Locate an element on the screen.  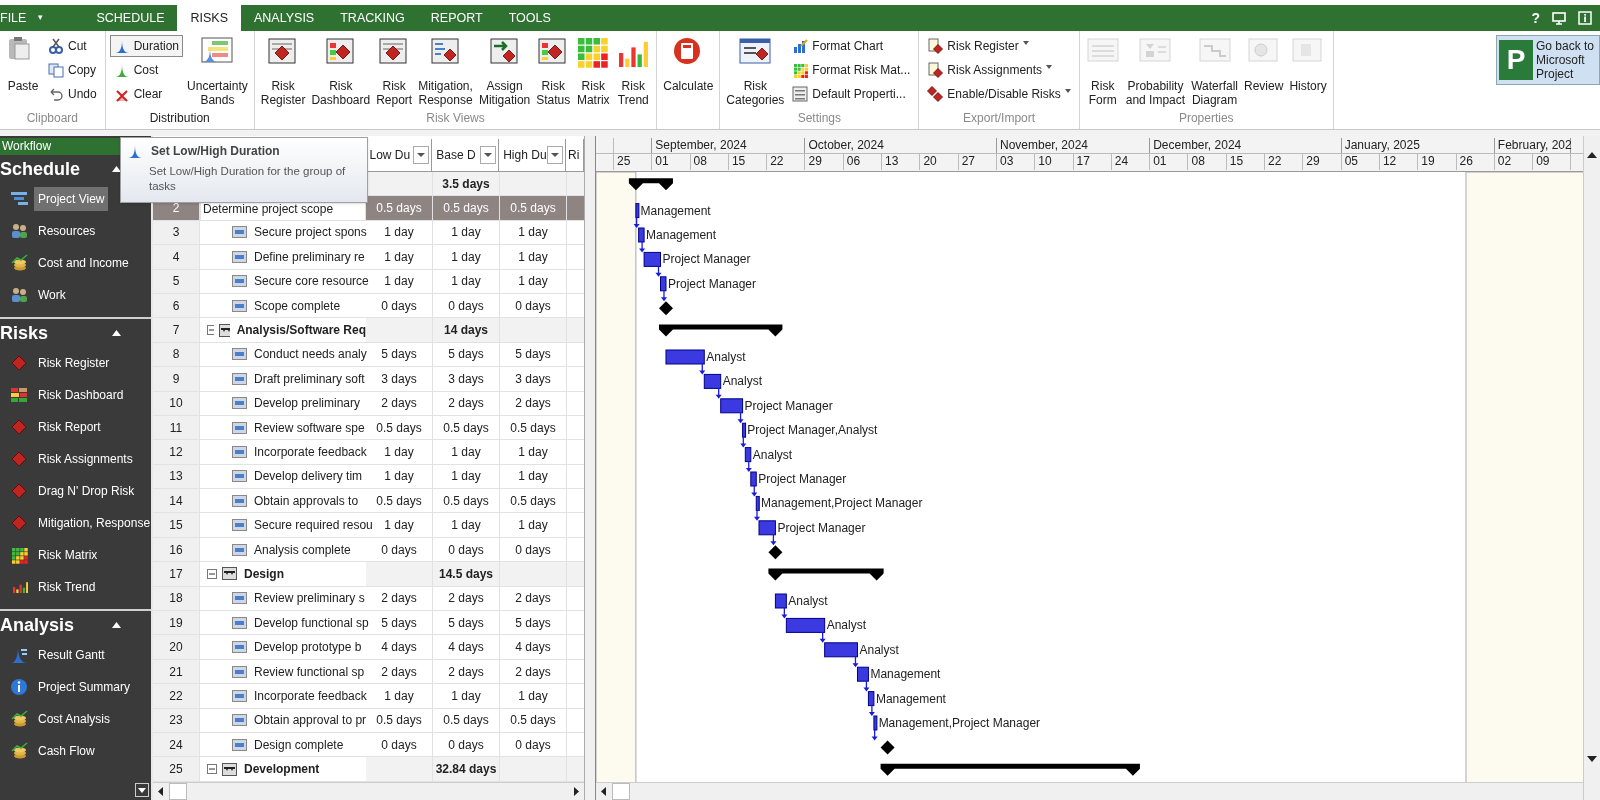
ribbon-button: Cut is located at coordinates (72, 46).